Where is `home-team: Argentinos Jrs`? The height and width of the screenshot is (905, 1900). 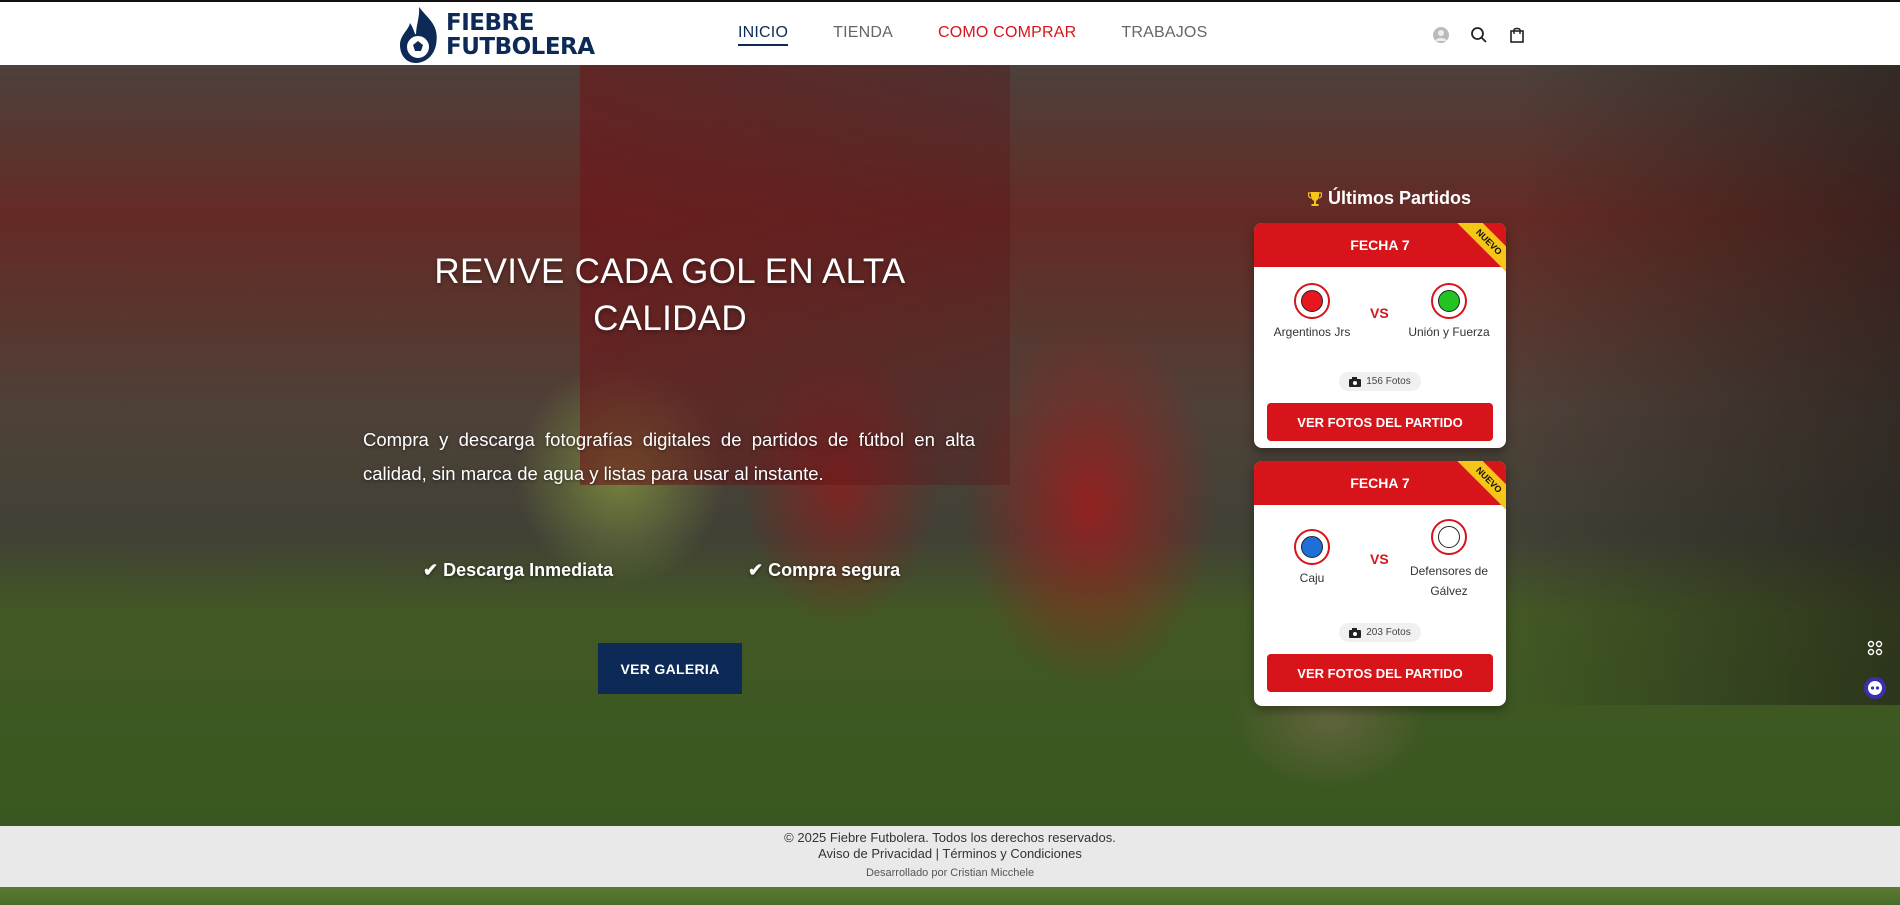 home-team: Argentinos Jrs is located at coordinates (1312, 311).